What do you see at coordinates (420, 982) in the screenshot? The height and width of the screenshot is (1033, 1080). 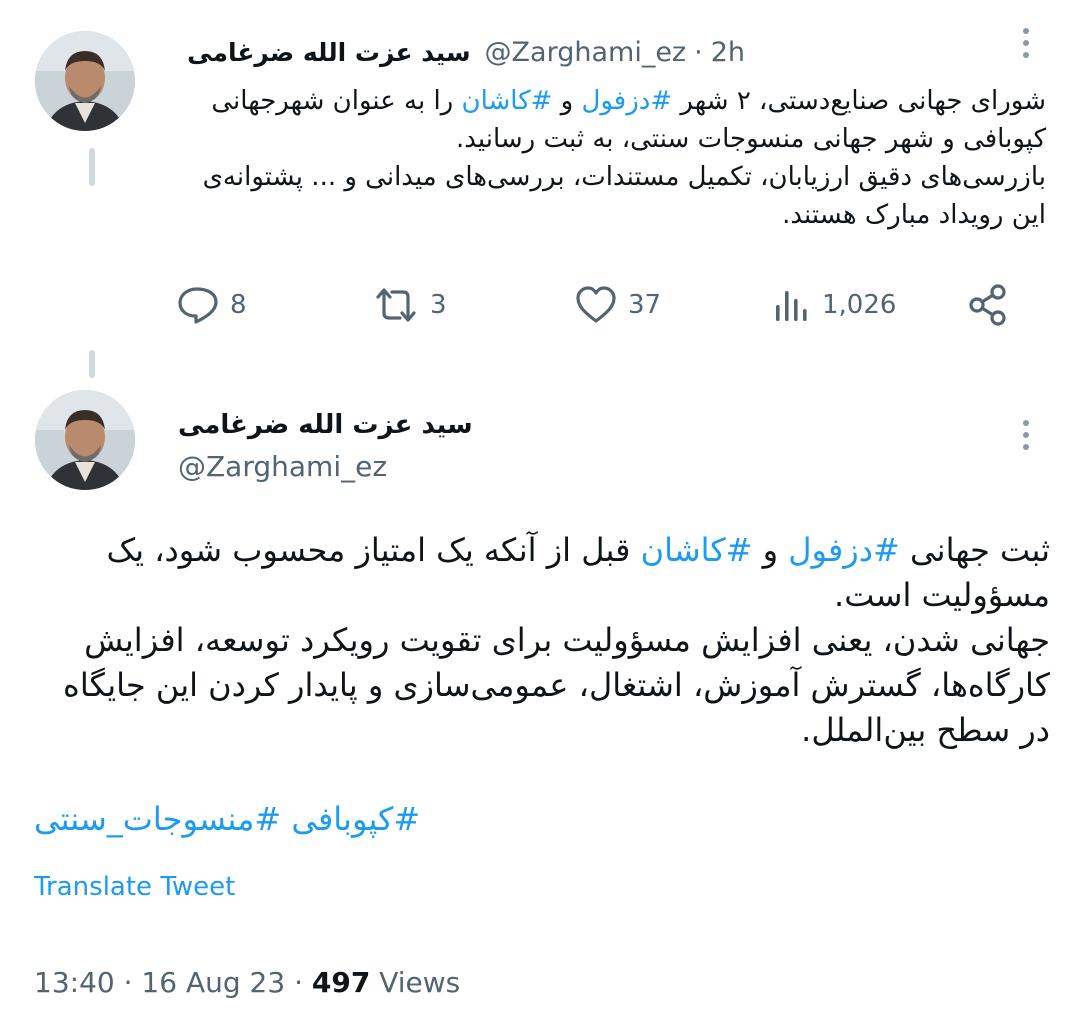 I see `views-label: Views` at bounding box center [420, 982].